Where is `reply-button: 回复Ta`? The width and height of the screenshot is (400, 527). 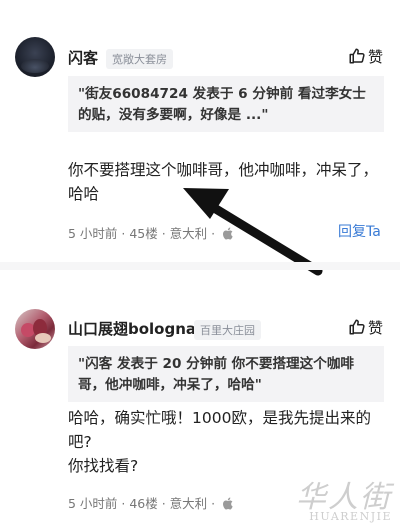
reply-button: 回复Ta is located at coordinates (359, 231).